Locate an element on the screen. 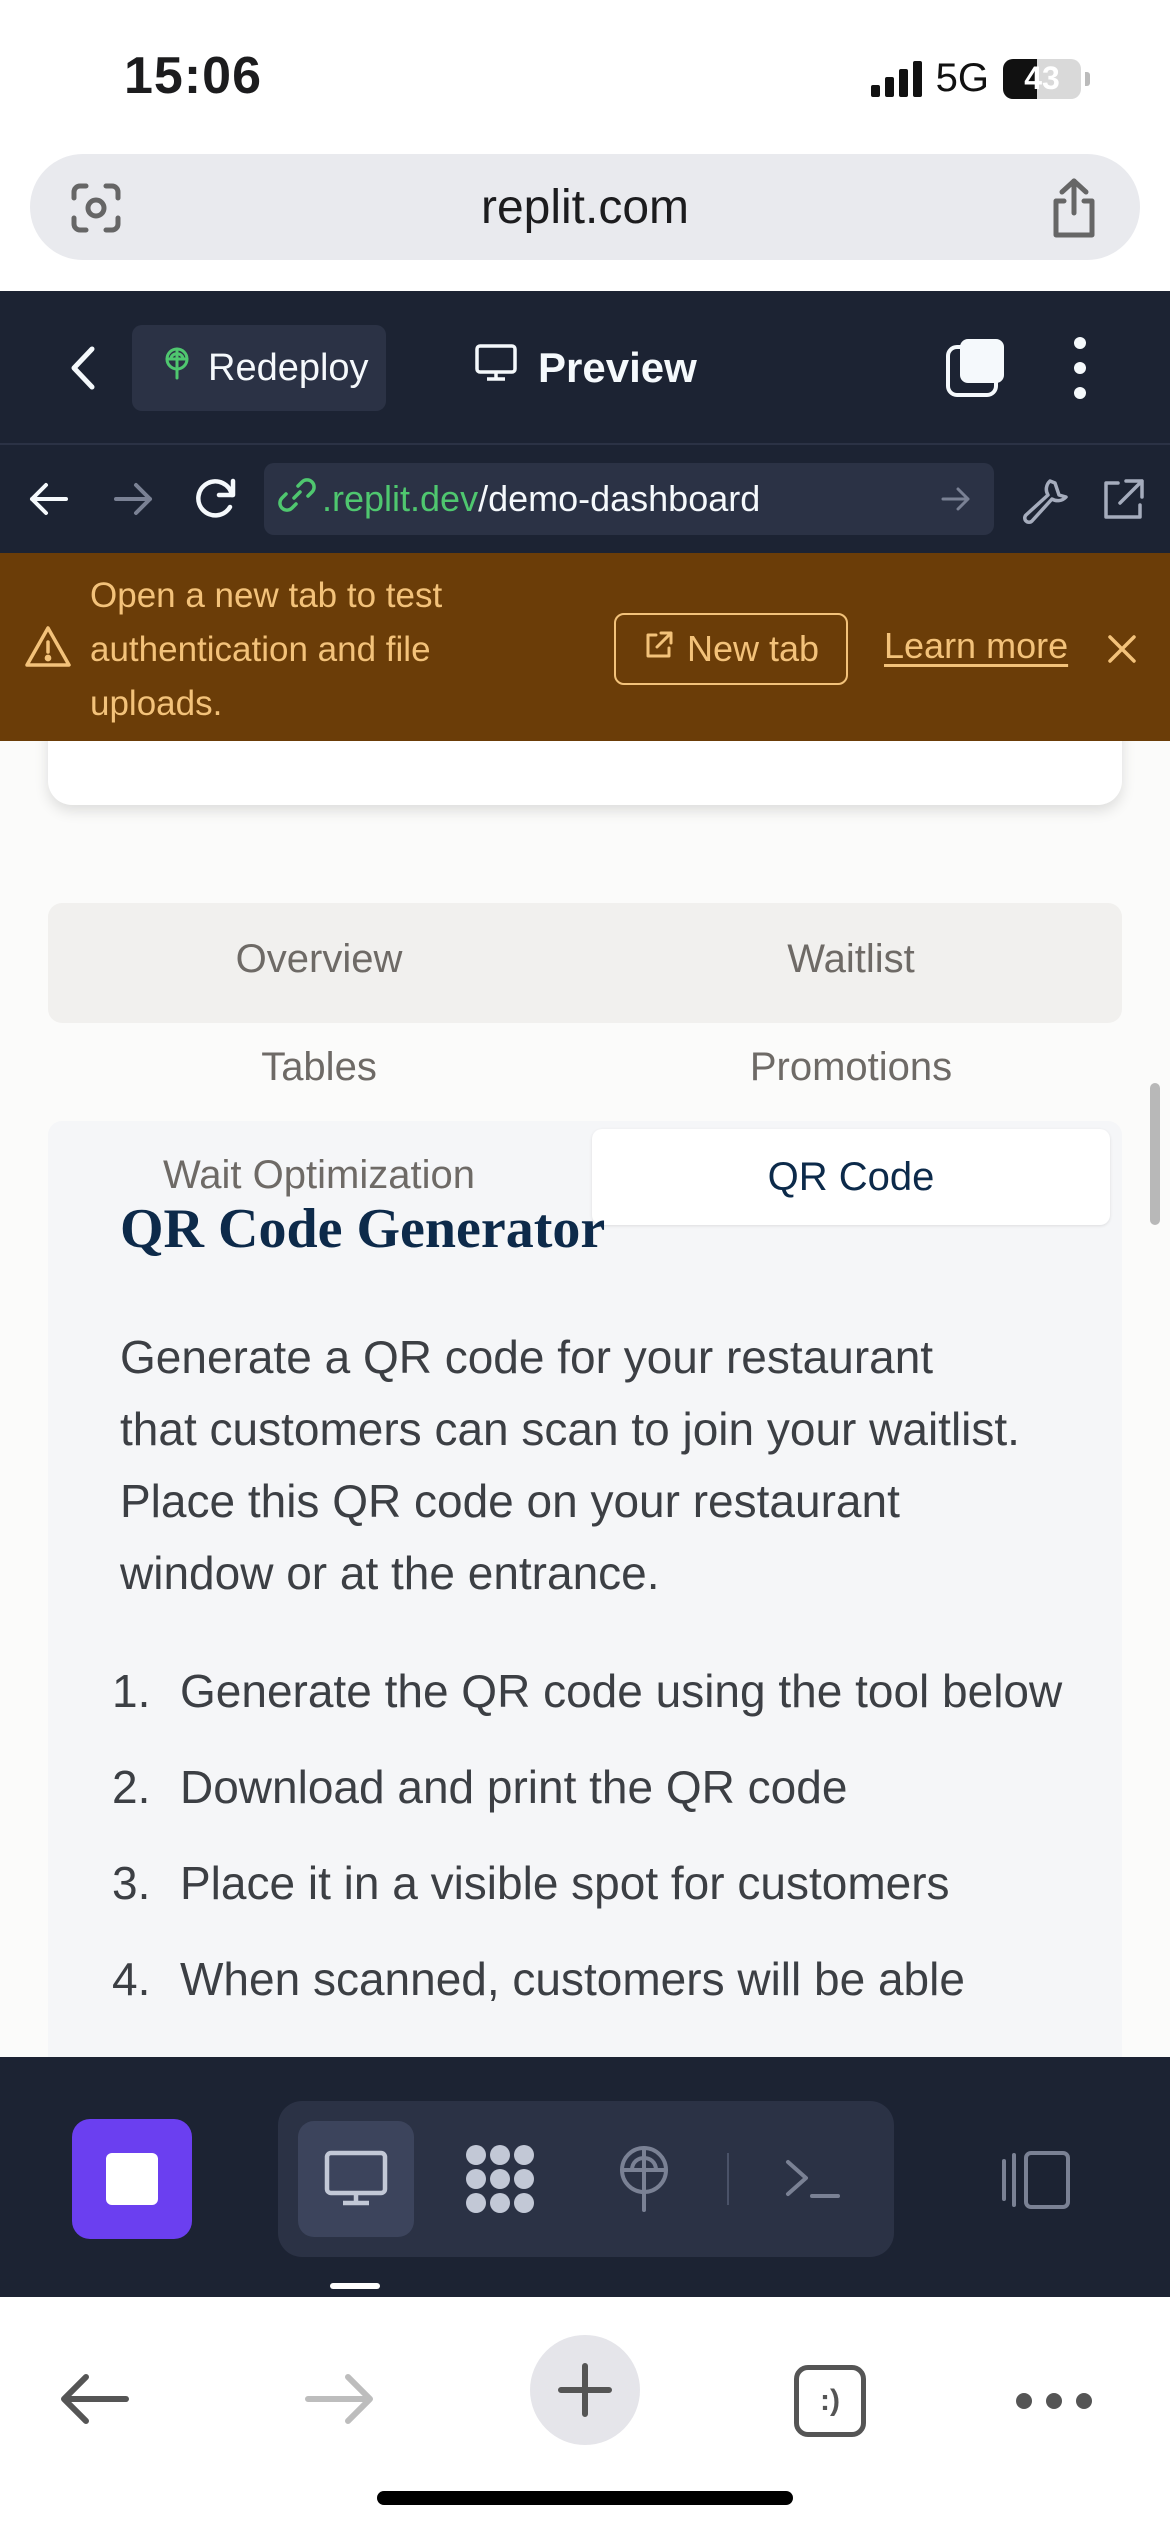  preview-url-field: .replit.dev /demo-dashboard is located at coordinates (629, 499).